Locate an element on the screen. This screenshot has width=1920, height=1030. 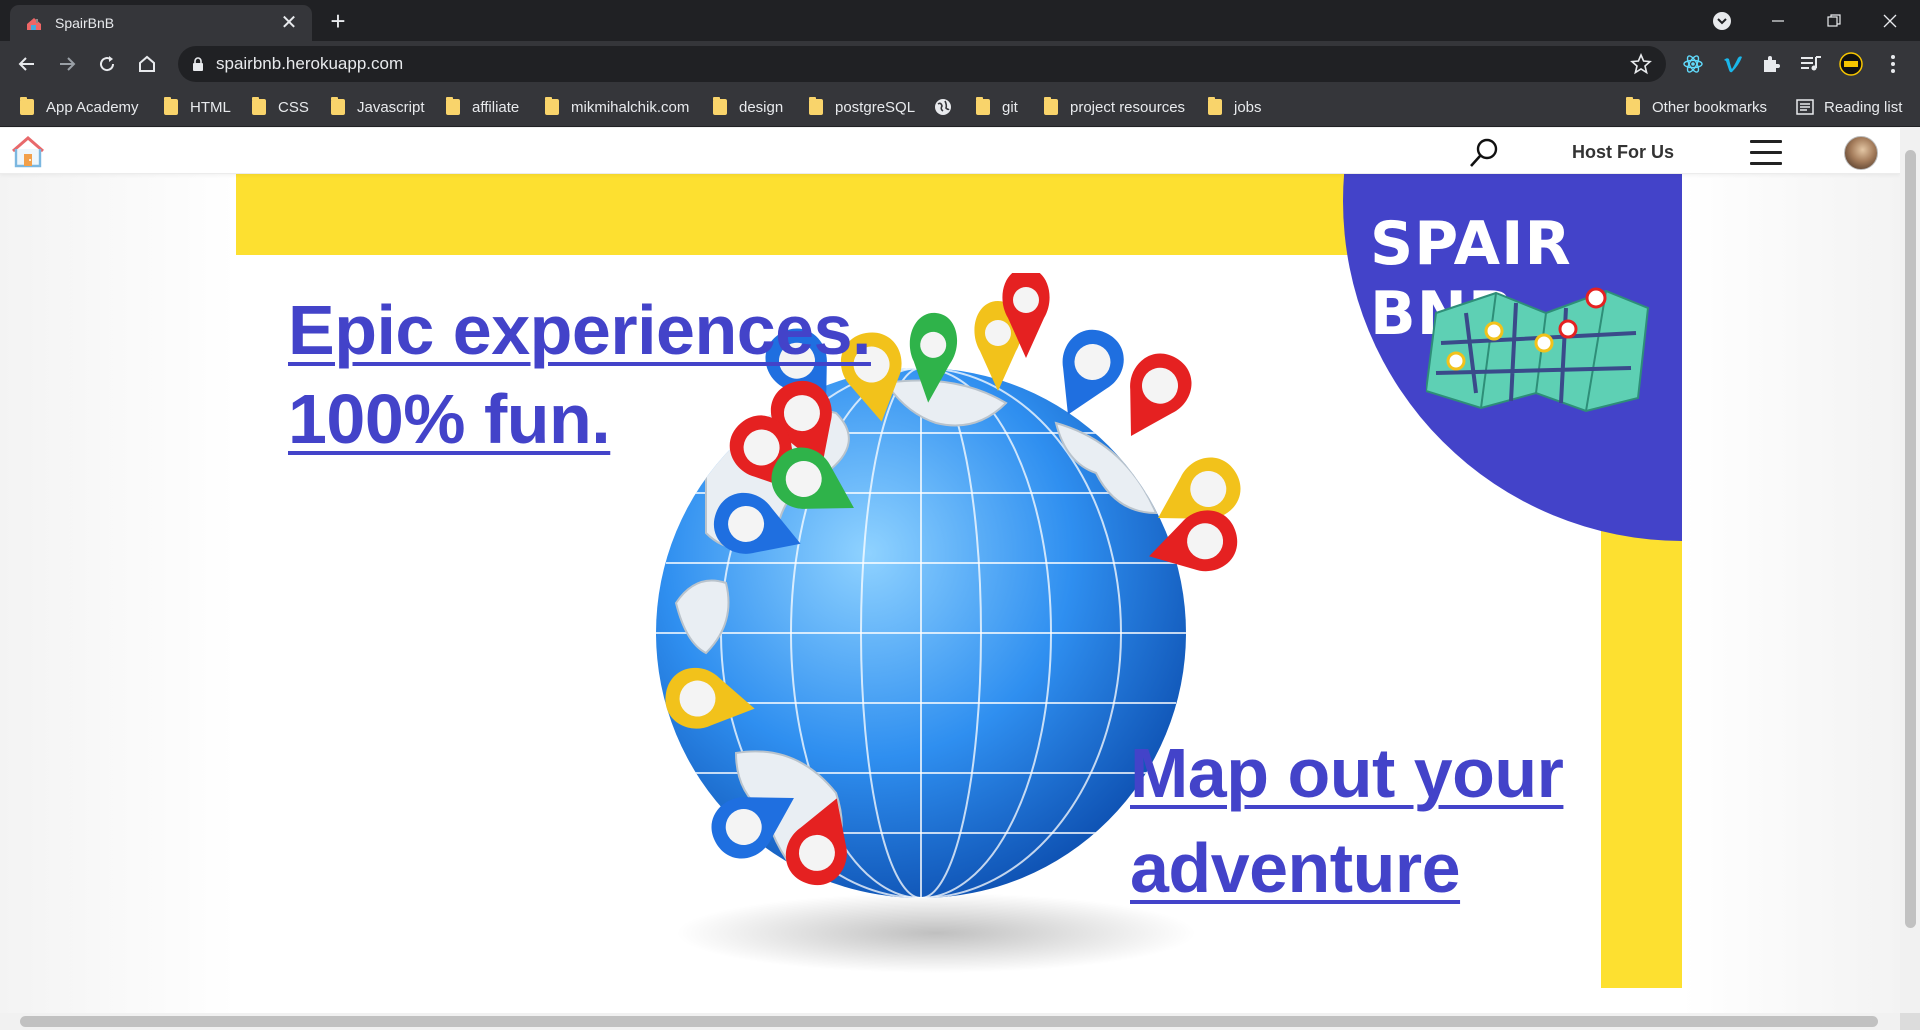
bookmark-app-academy: App Academy is located at coordinates (79, 107).